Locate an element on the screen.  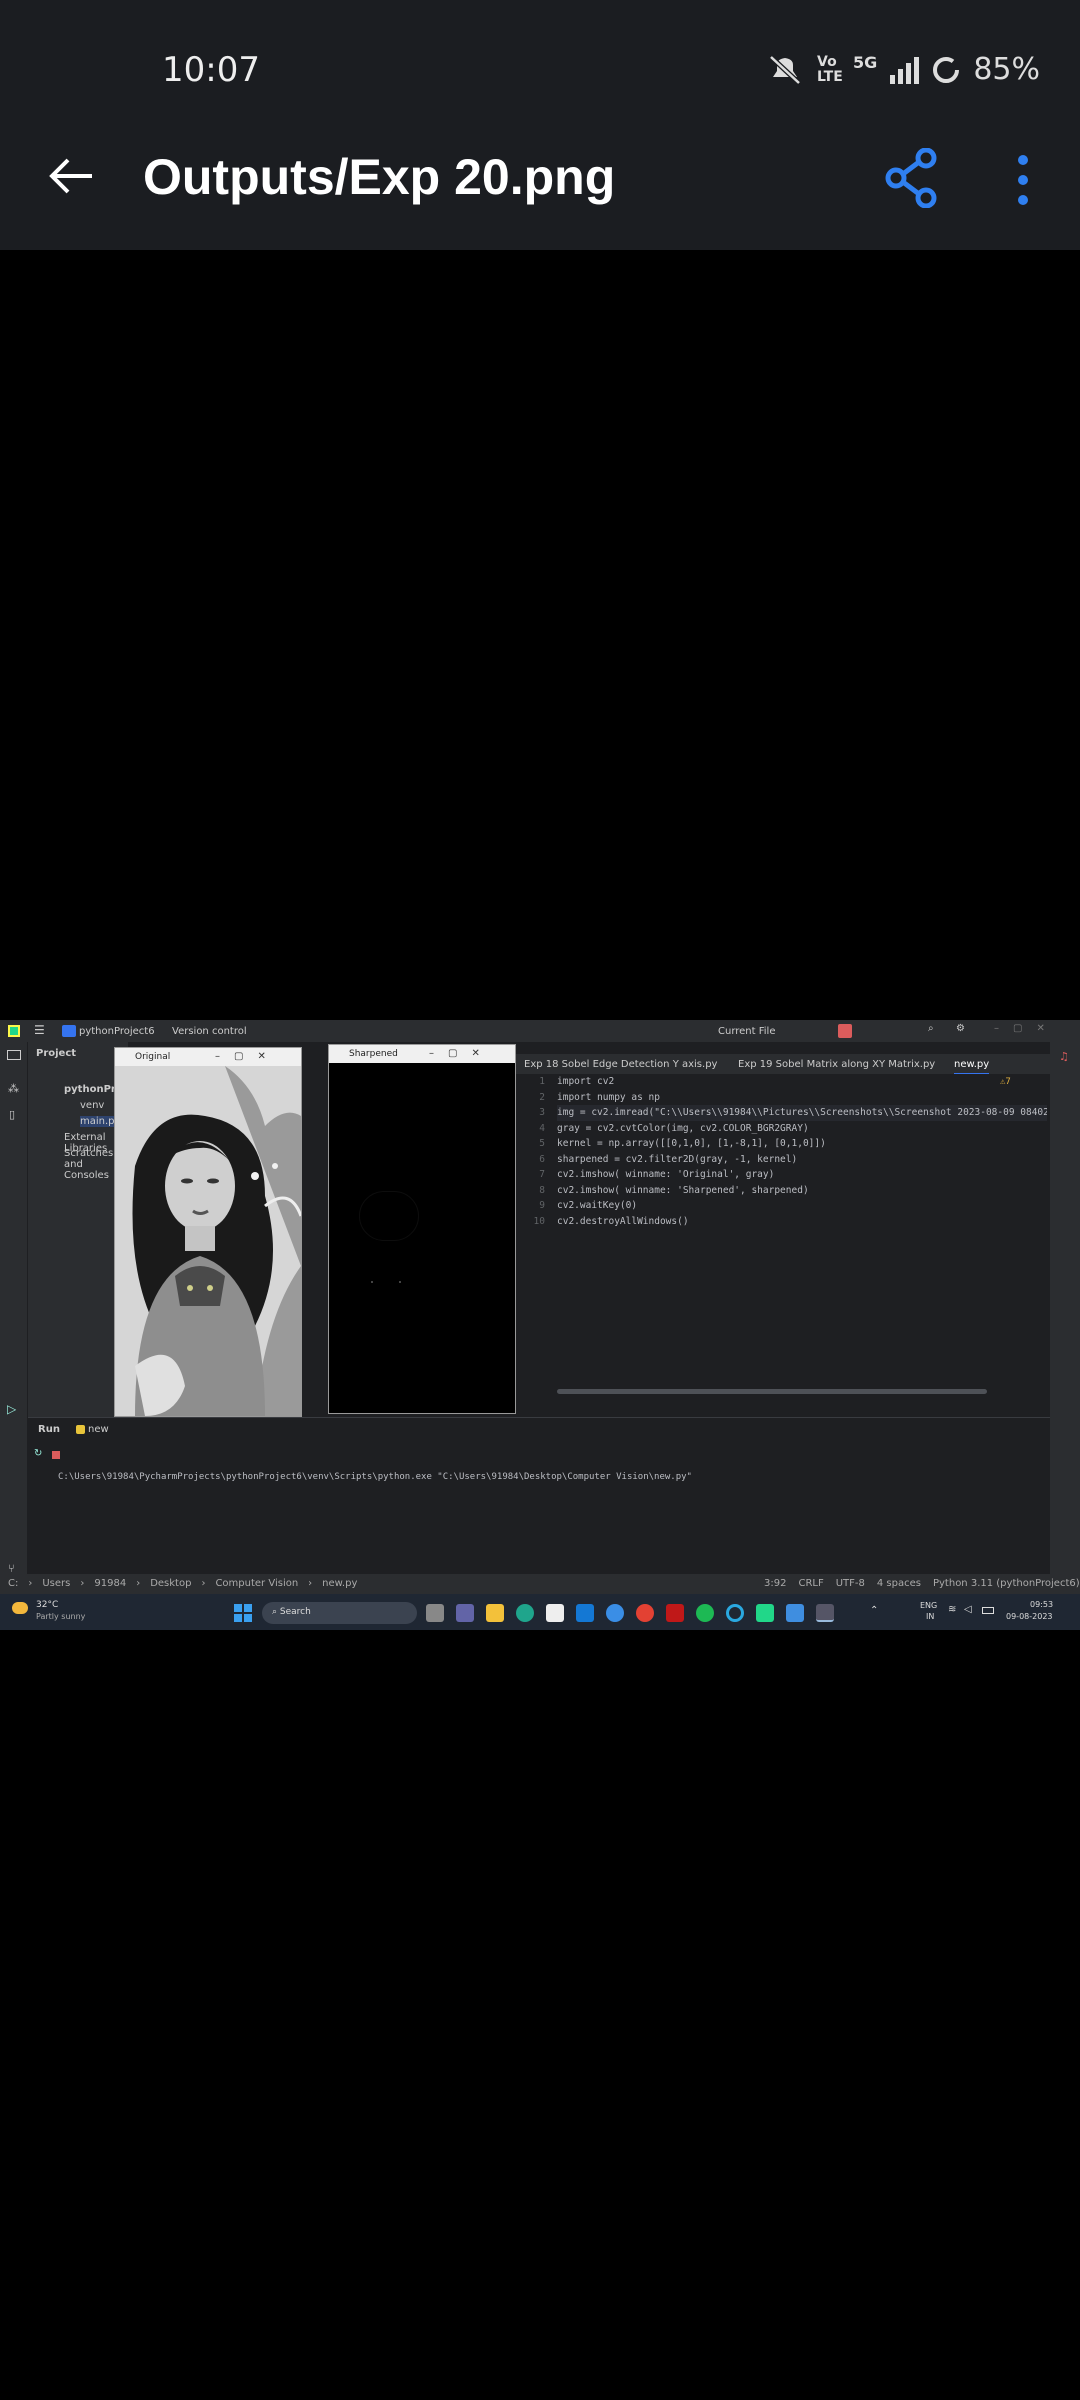
ide-left-toolbar: ⁂ ▯ ▷ ⑂ is located at coordinates (14, 1318).